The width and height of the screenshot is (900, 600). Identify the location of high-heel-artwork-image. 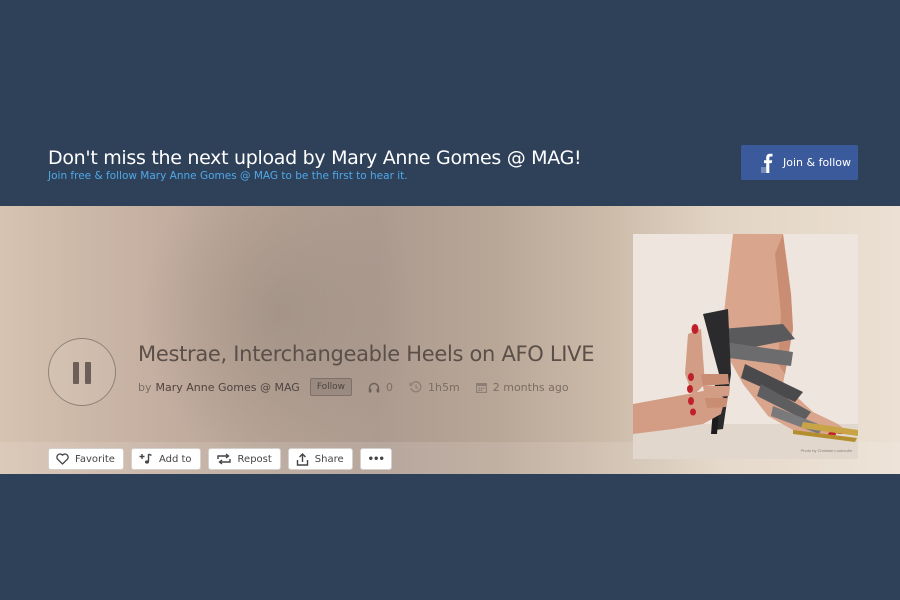
(745, 346).